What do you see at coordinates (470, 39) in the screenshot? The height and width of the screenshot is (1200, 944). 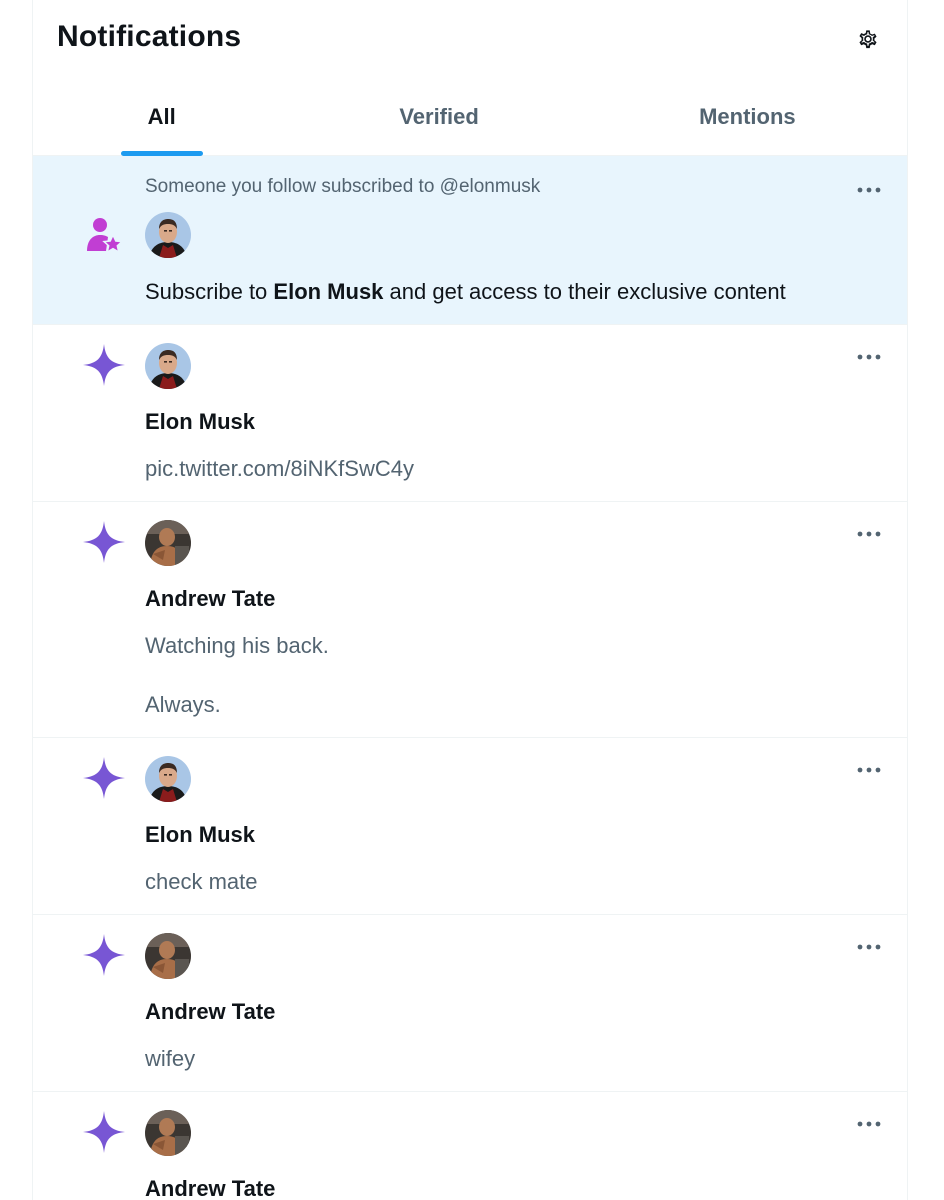 I see `page-header: Notifications` at bounding box center [470, 39].